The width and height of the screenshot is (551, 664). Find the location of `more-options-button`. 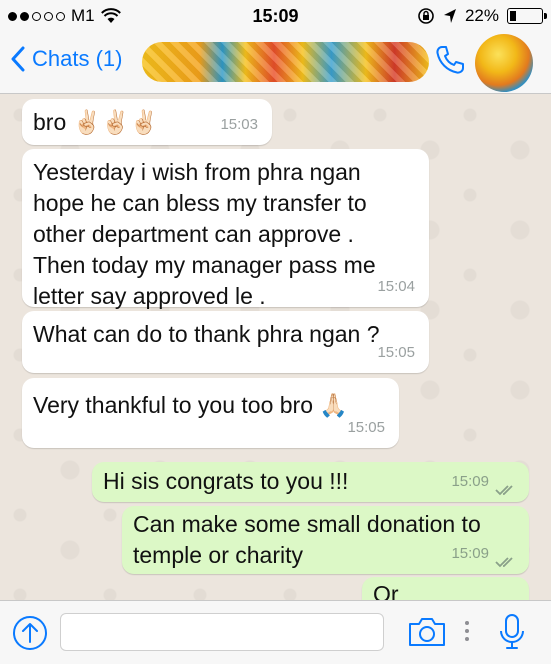

more-options-button is located at coordinates (467, 633).